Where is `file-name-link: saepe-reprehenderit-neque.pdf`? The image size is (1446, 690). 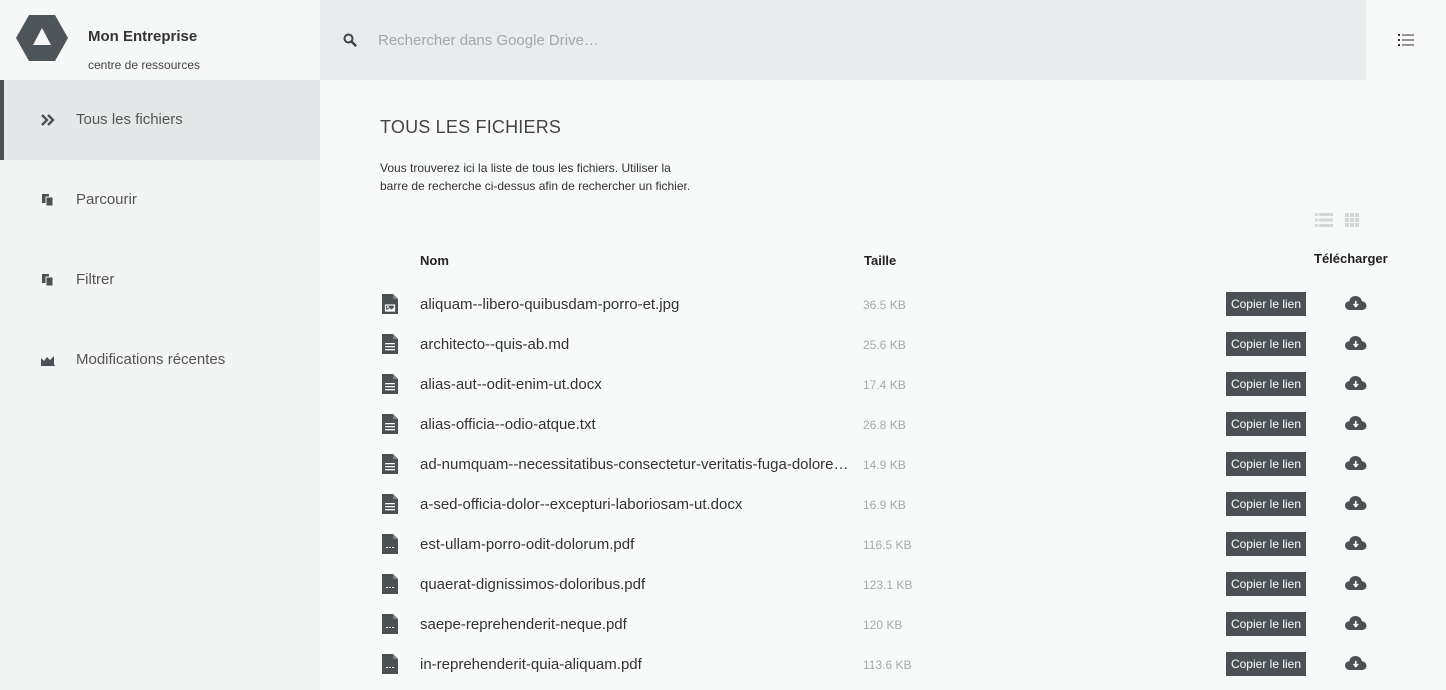
file-name-link: saepe-reprehenderit-neque.pdf is located at coordinates (640, 624).